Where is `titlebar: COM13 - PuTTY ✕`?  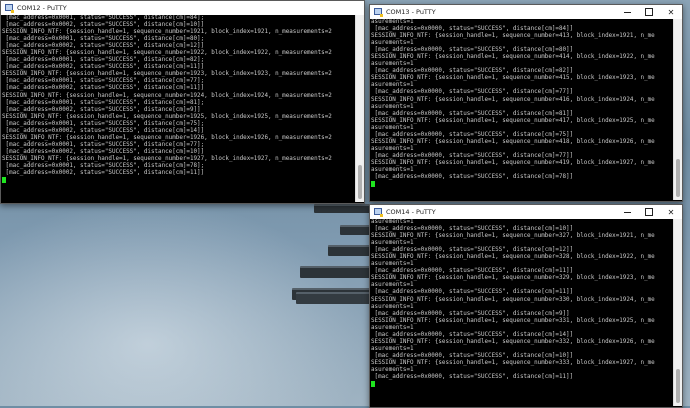 titlebar: COM13 - PuTTY ✕ is located at coordinates (526, 12).